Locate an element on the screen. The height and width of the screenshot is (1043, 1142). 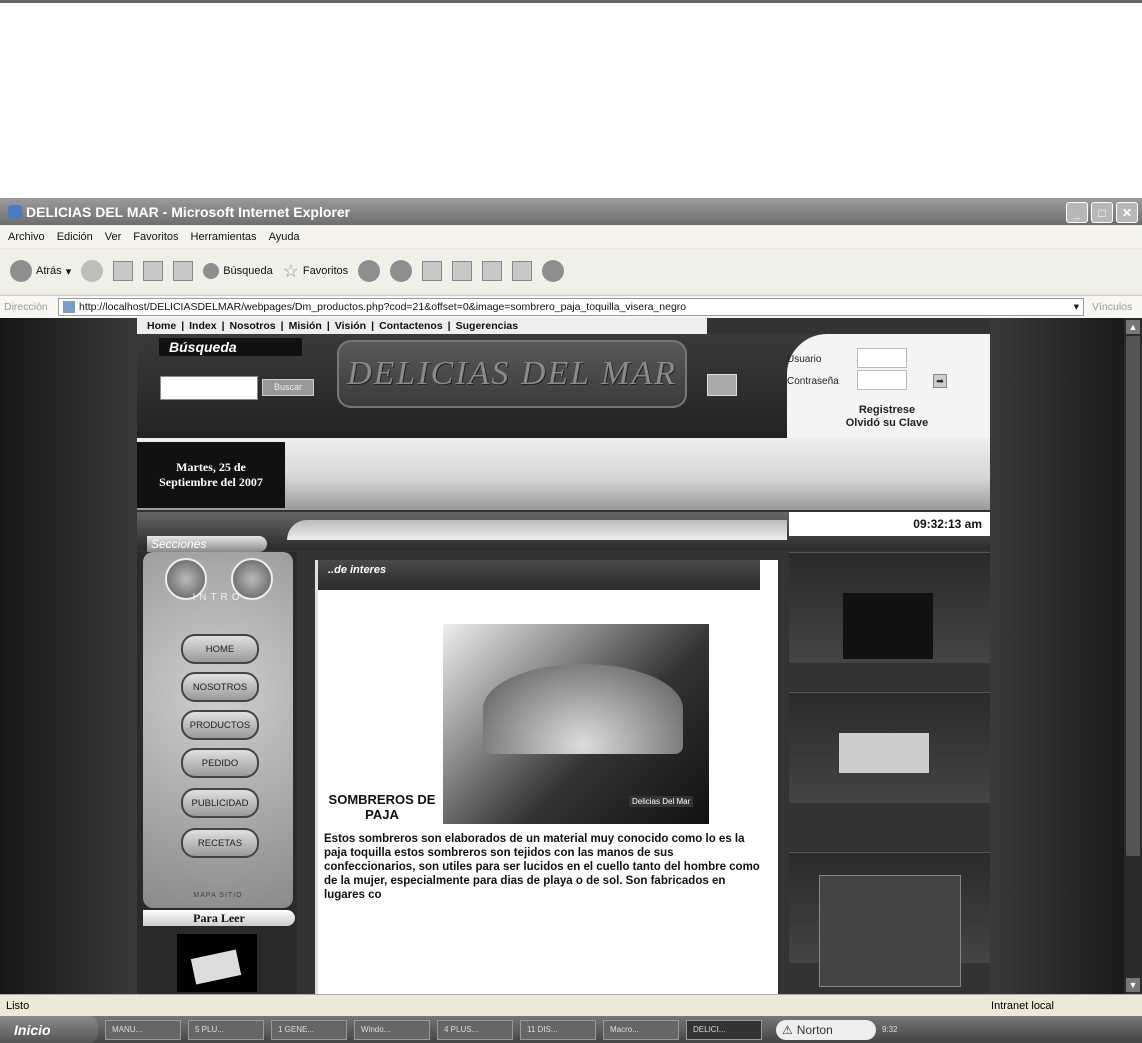
forward-button is located at coordinates (92, 271).